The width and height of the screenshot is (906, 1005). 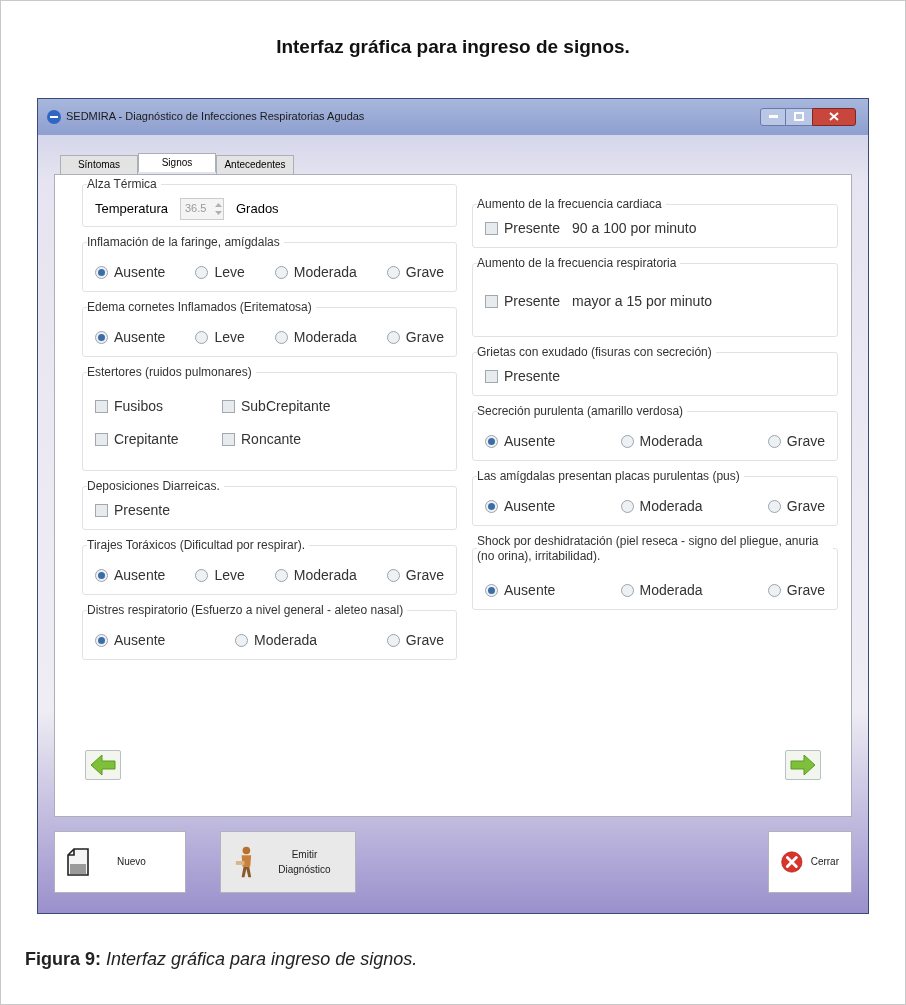 I want to click on minimize-icon, so click(x=773, y=116).